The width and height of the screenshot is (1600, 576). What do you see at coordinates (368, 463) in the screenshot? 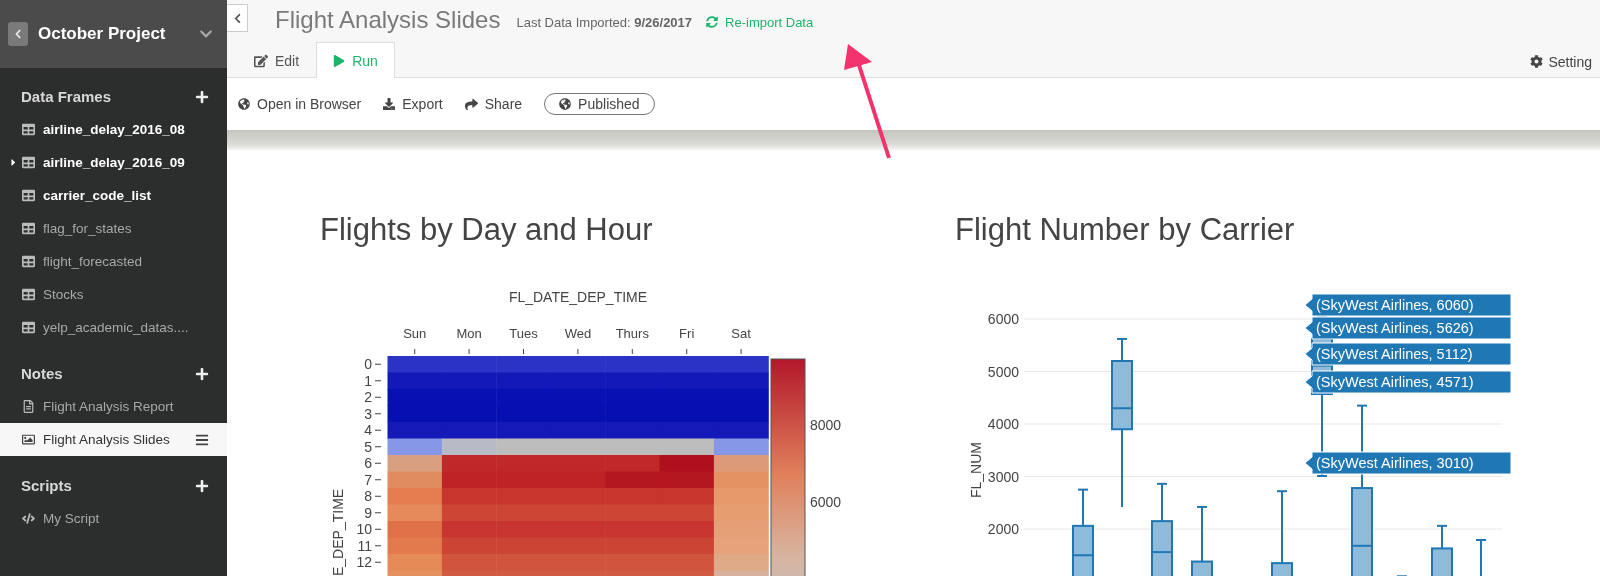
I see `axis-label: 6` at bounding box center [368, 463].